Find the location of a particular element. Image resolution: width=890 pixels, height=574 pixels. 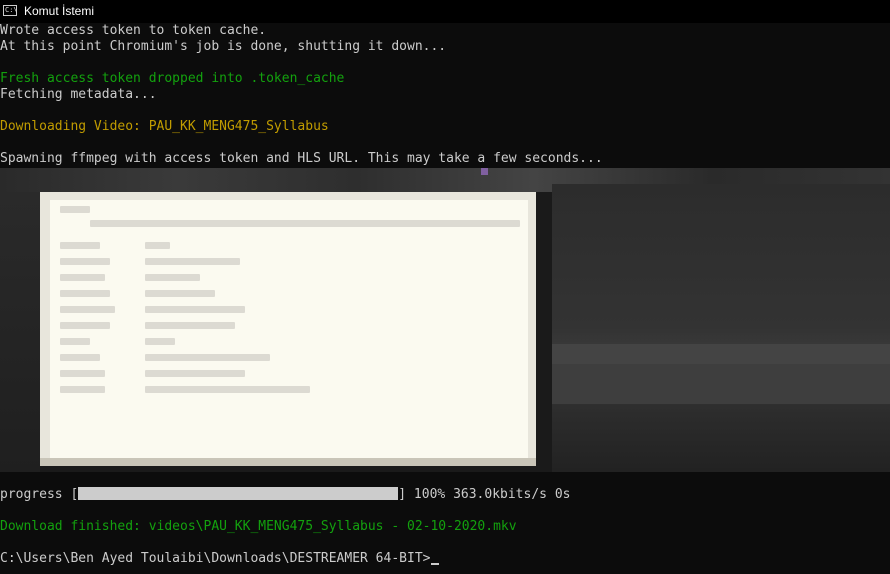

progress-line: progress [ ] 100% 363.0kbits/s 0s is located at coordinates (285, 495).